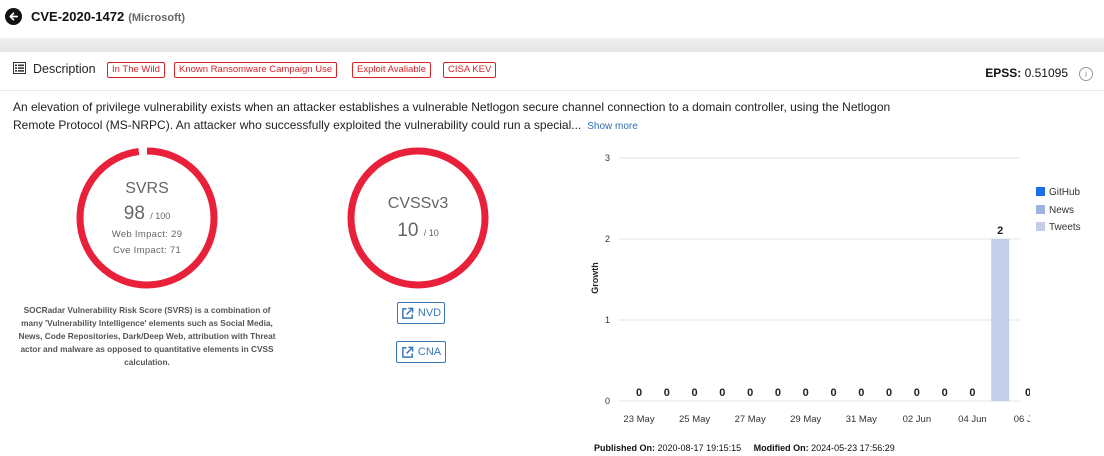 This screenshot has width=1104, height=456. I want to click on modified-value: 2024-05-23 17:56:29, so click(853, 448).